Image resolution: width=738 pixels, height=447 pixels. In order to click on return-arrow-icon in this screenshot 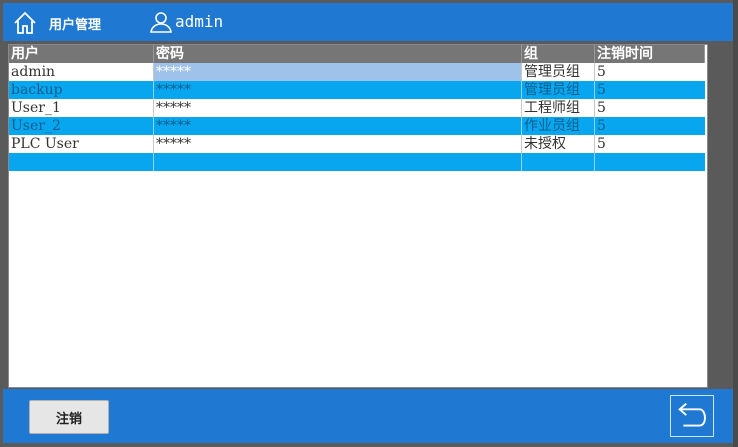, I will do `click(692, 414)`.